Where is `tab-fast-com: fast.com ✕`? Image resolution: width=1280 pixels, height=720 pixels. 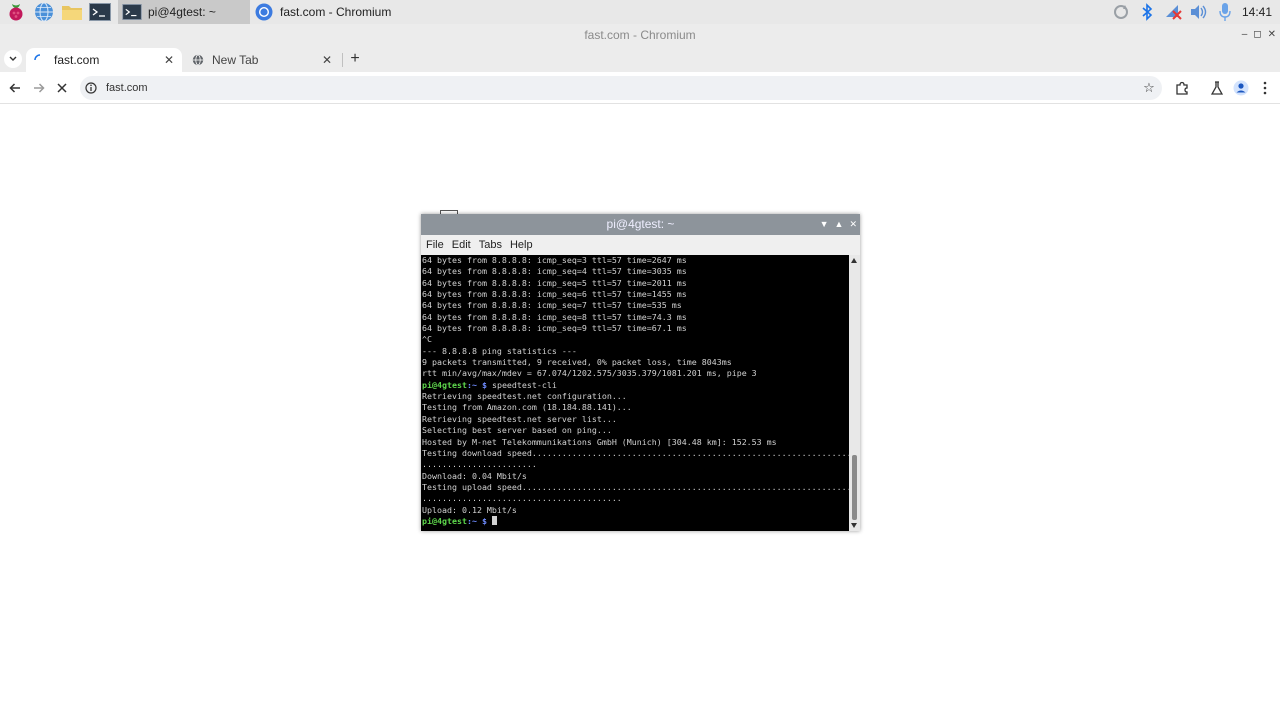 tab-fast-com: fast.com ✕ is located at coordinates (104, 60).